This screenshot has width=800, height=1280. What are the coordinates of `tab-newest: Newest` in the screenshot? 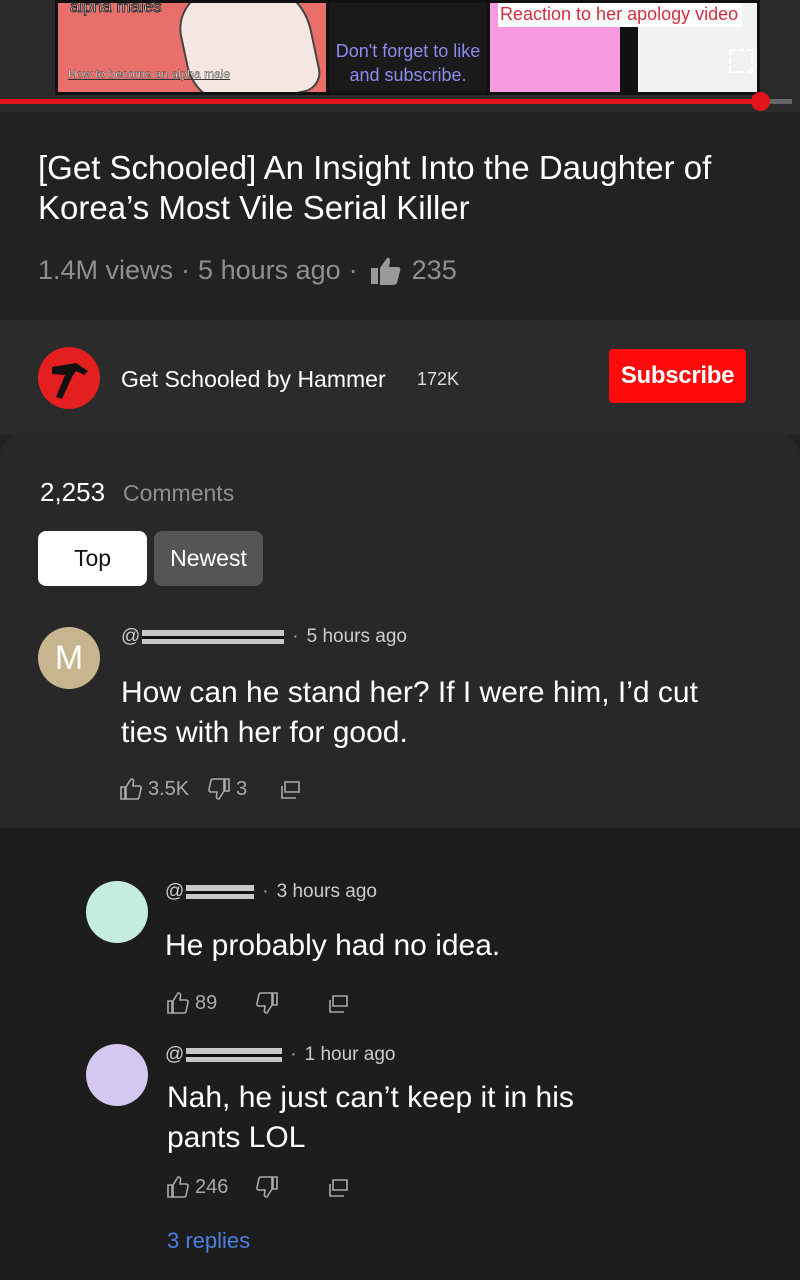 It's located at (208, 558).